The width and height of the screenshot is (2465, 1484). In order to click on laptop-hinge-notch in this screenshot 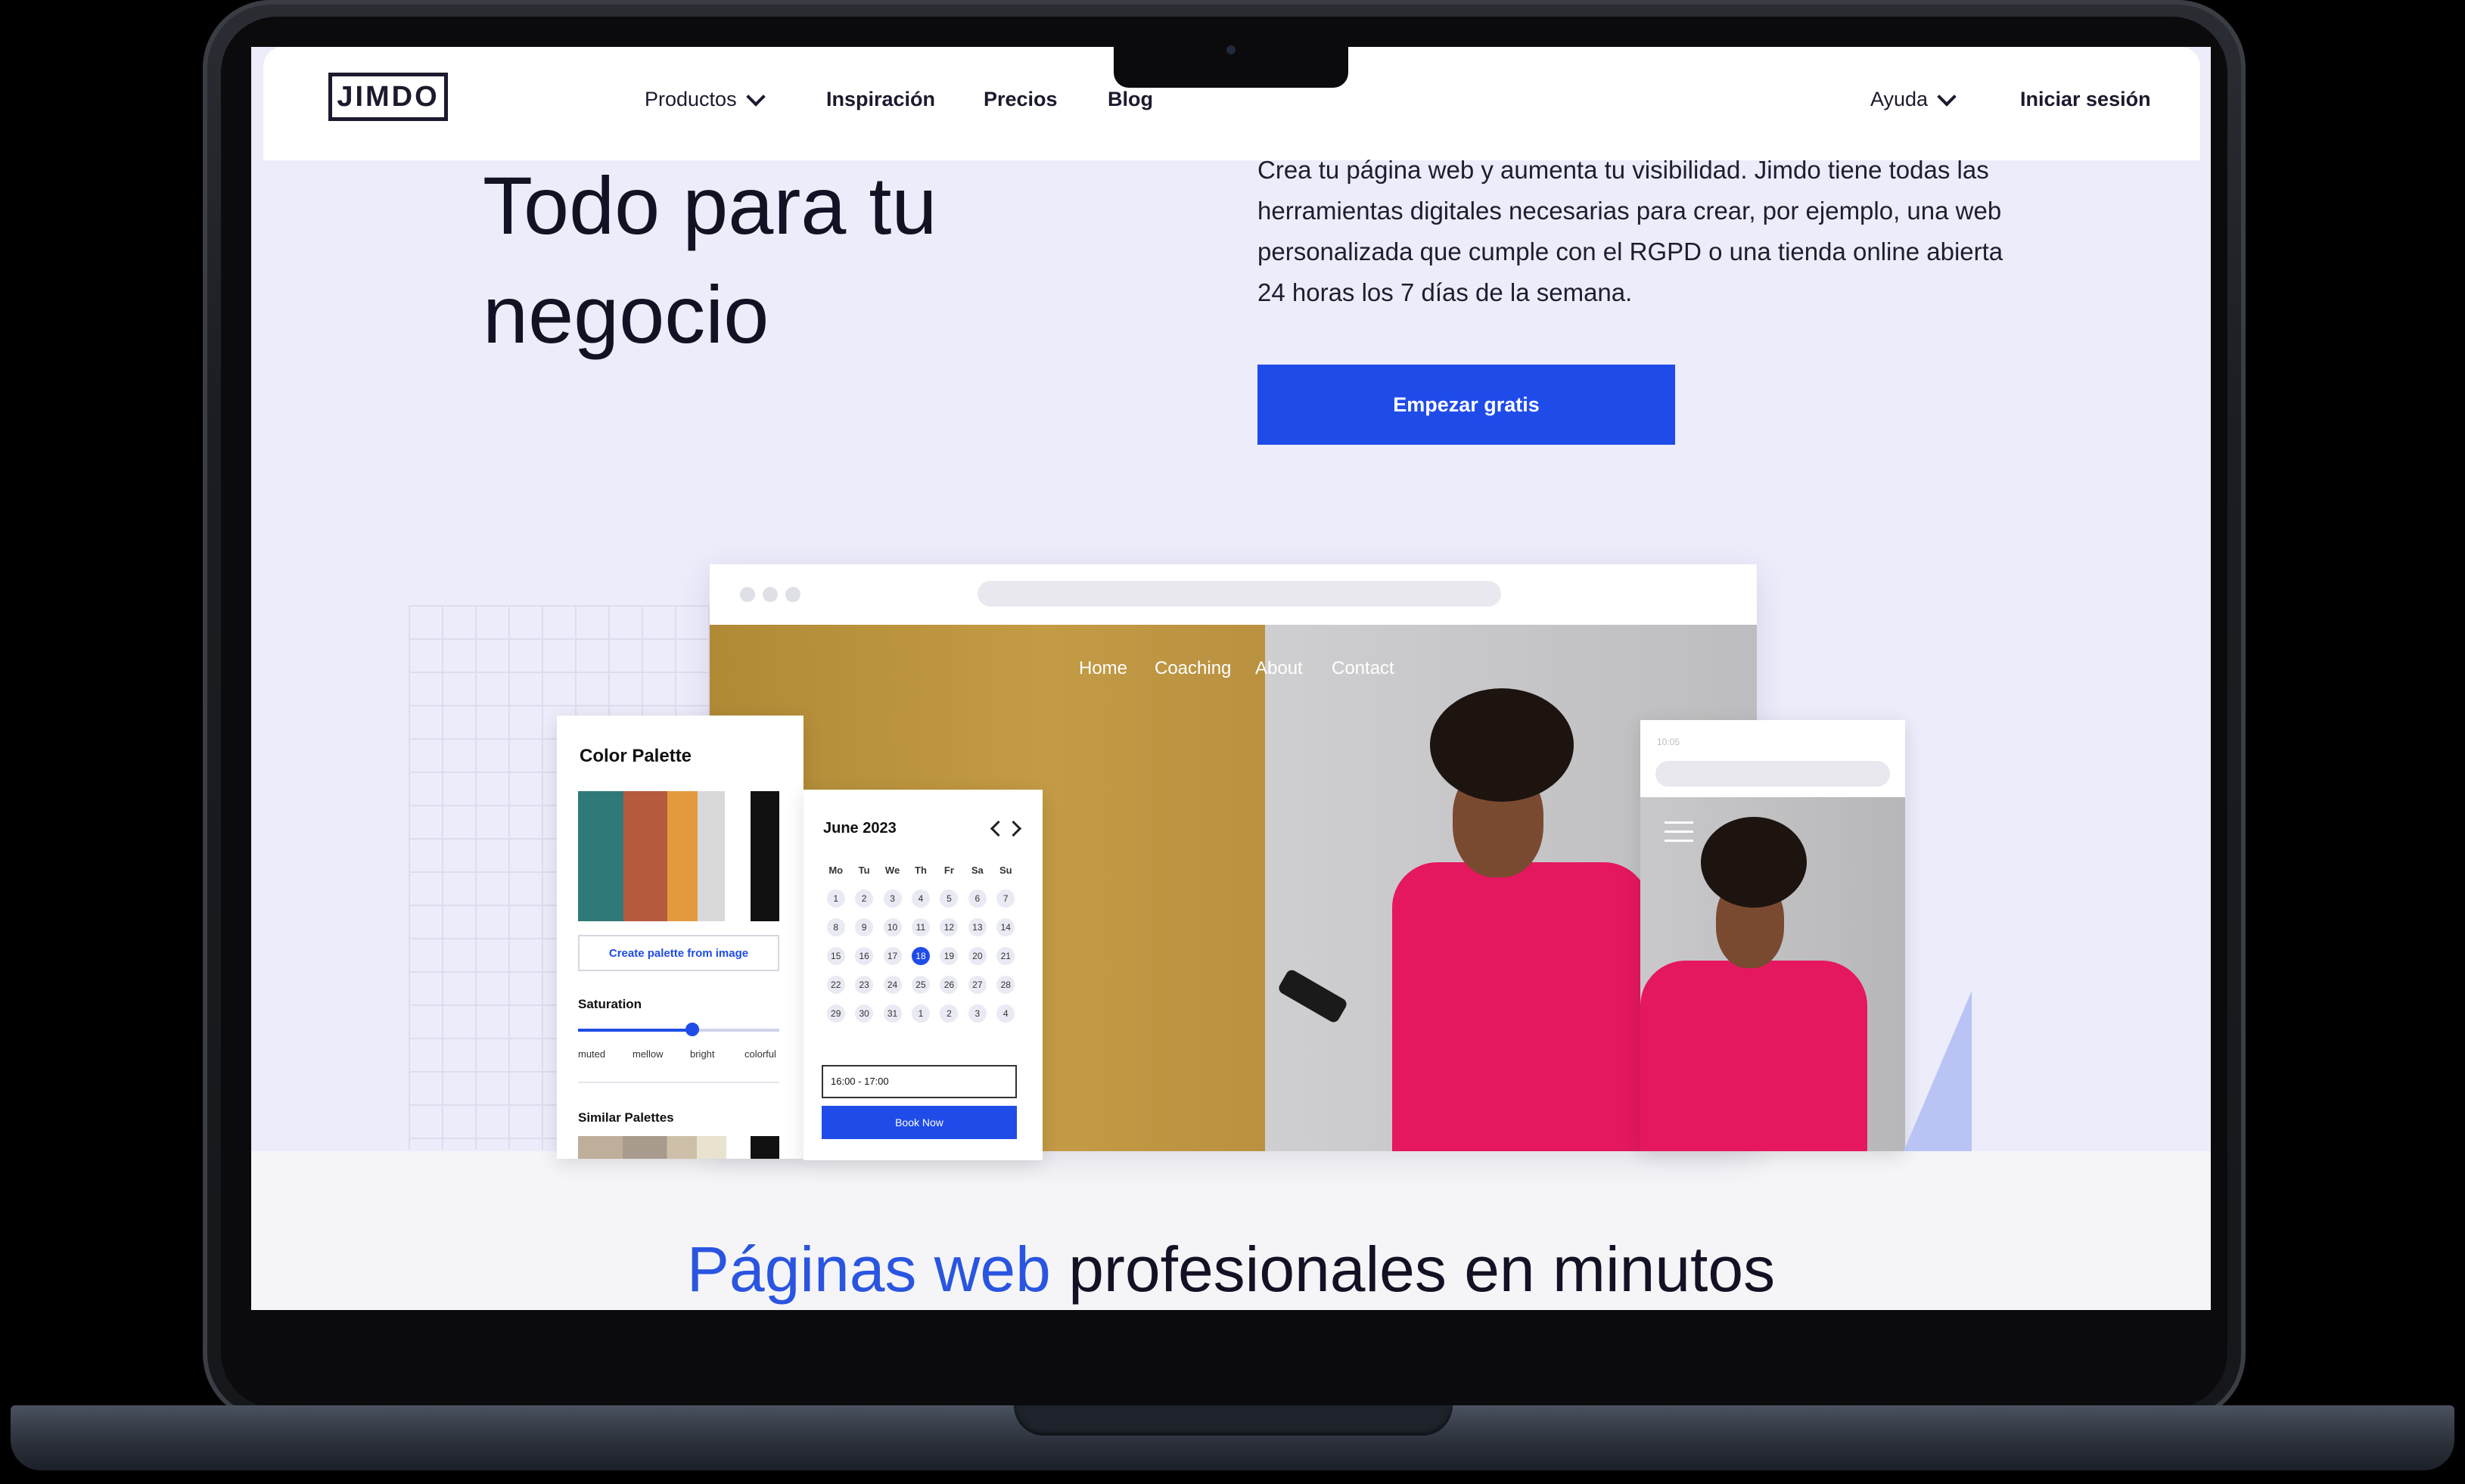, I will do `click(1233, 1420)`.